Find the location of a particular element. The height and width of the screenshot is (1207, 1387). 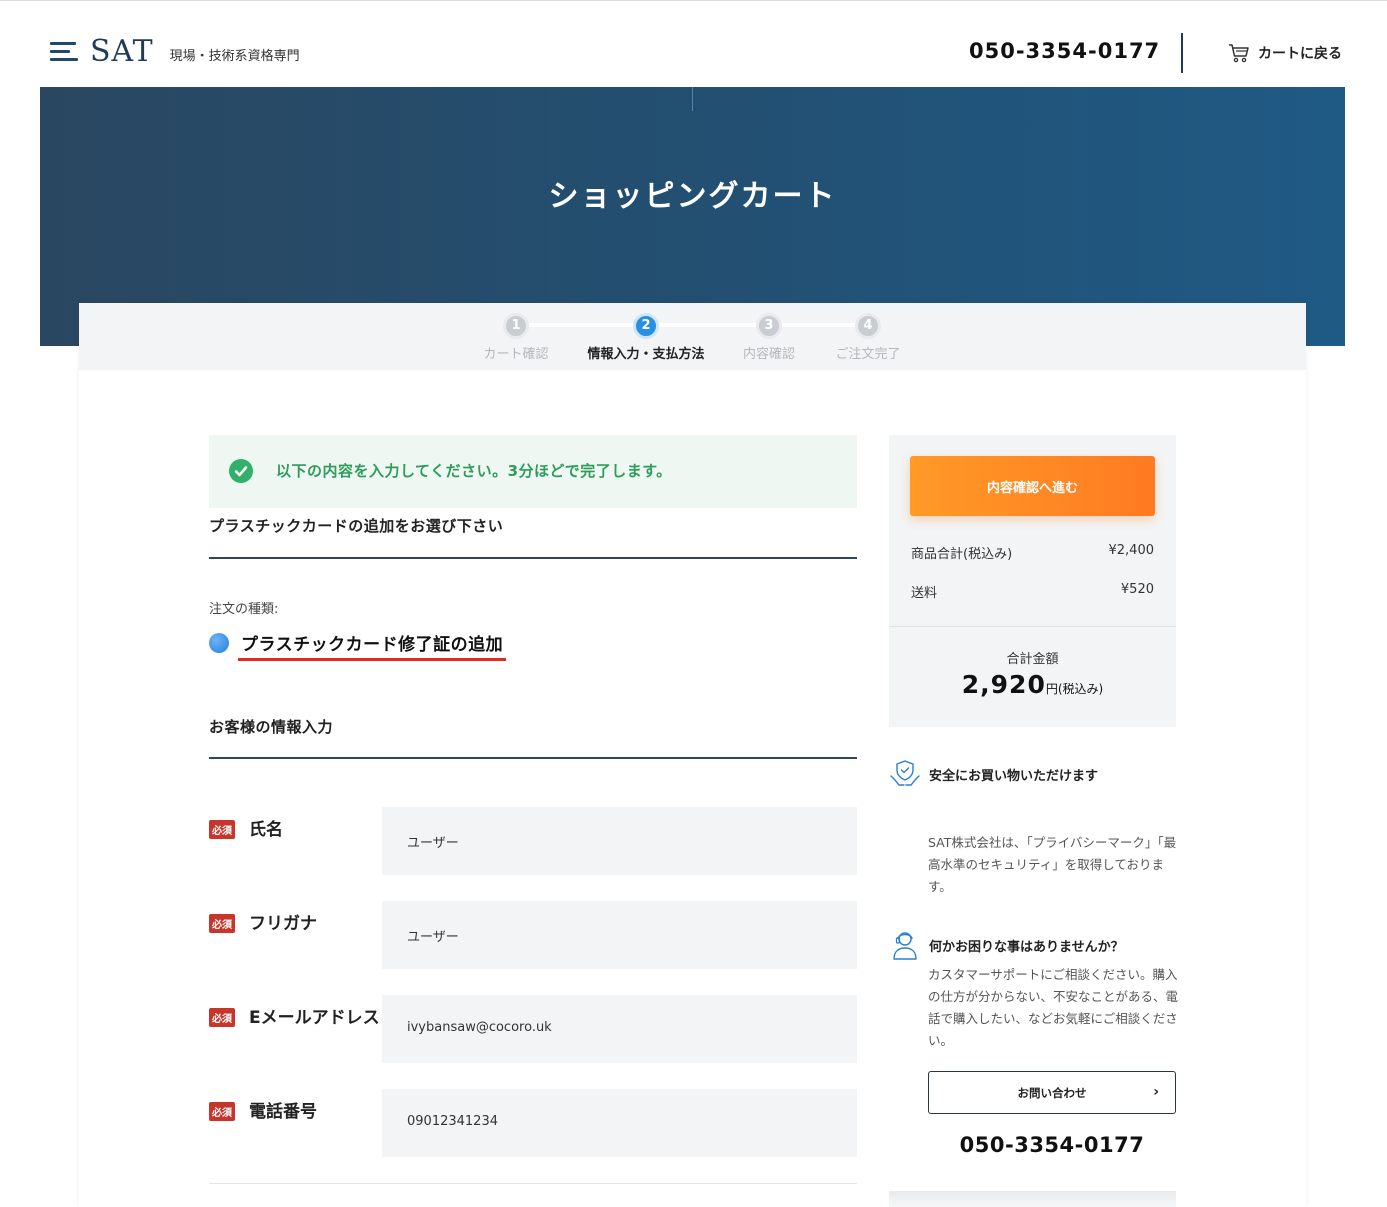

shipping-label: 送料 is located at coordinates (924, 593).